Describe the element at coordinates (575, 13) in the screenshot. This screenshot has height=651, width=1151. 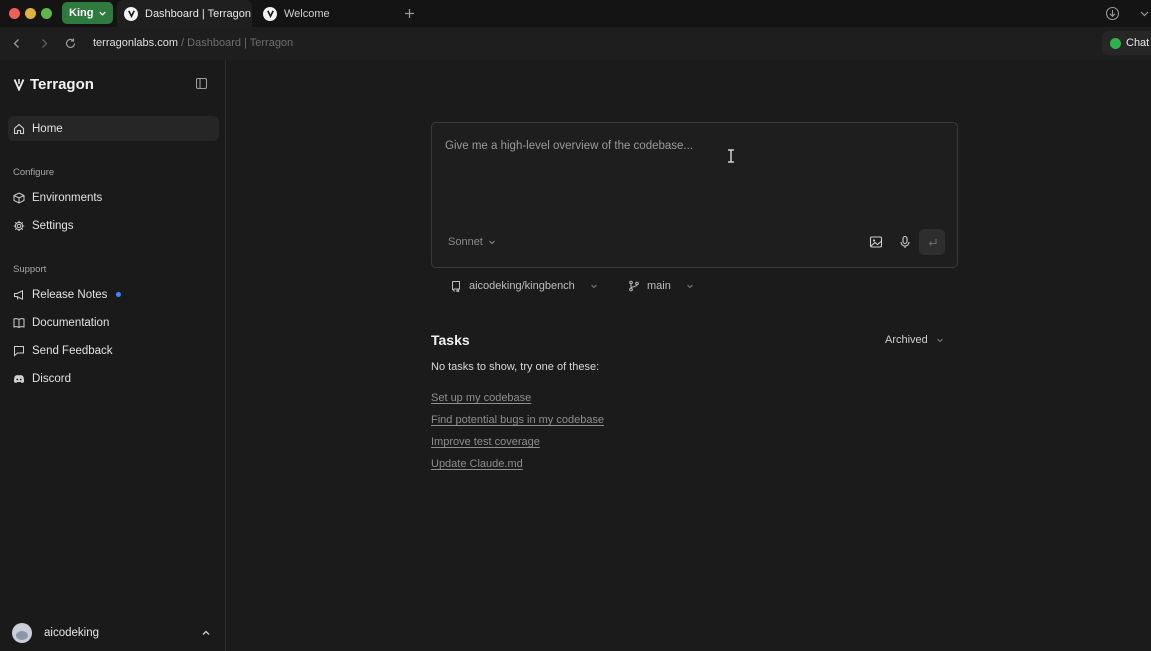
I see `browser-tab-strip: King Dashboard | Terragon Welcome` at that location.